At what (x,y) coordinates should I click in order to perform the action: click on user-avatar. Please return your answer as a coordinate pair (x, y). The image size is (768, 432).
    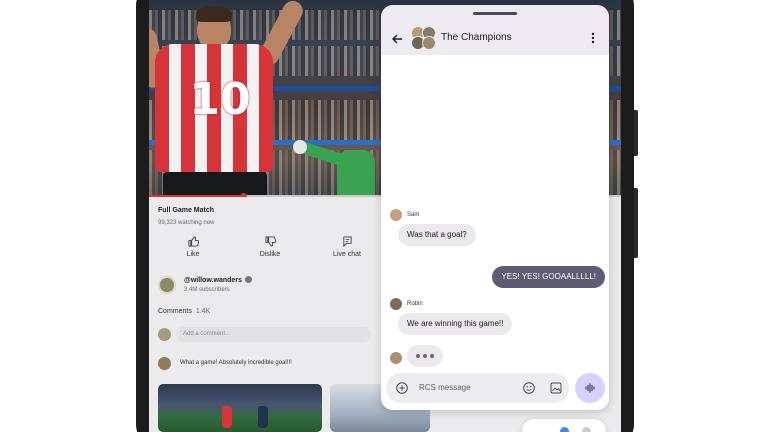
    Looking at the image, I should click on (164, 334).